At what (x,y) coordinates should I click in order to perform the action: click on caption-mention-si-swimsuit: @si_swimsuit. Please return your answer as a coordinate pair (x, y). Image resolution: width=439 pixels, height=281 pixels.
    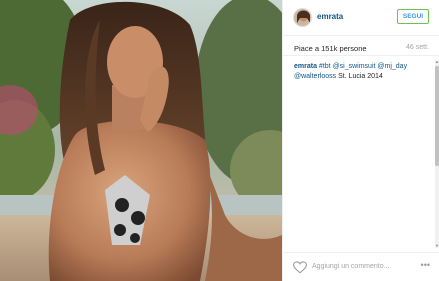
    Looking at the image, I should click on (354, 66).